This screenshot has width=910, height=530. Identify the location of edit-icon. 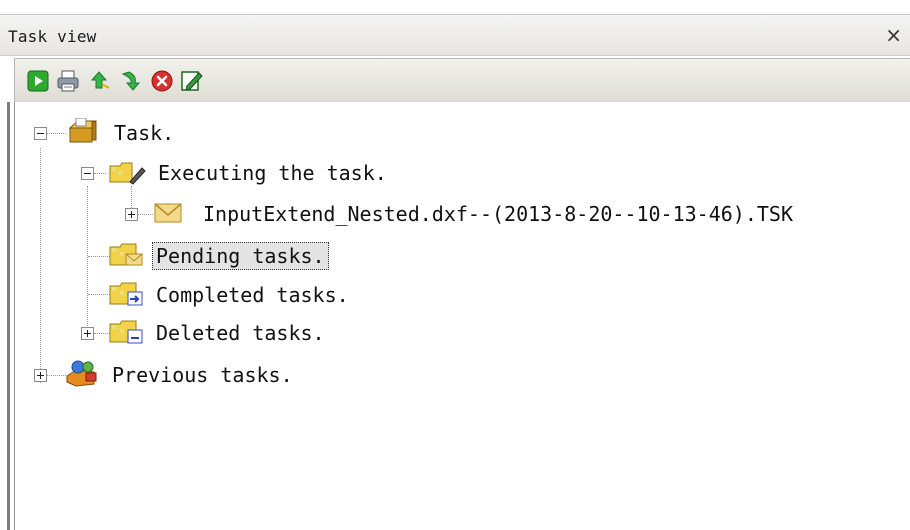
(192, 81).